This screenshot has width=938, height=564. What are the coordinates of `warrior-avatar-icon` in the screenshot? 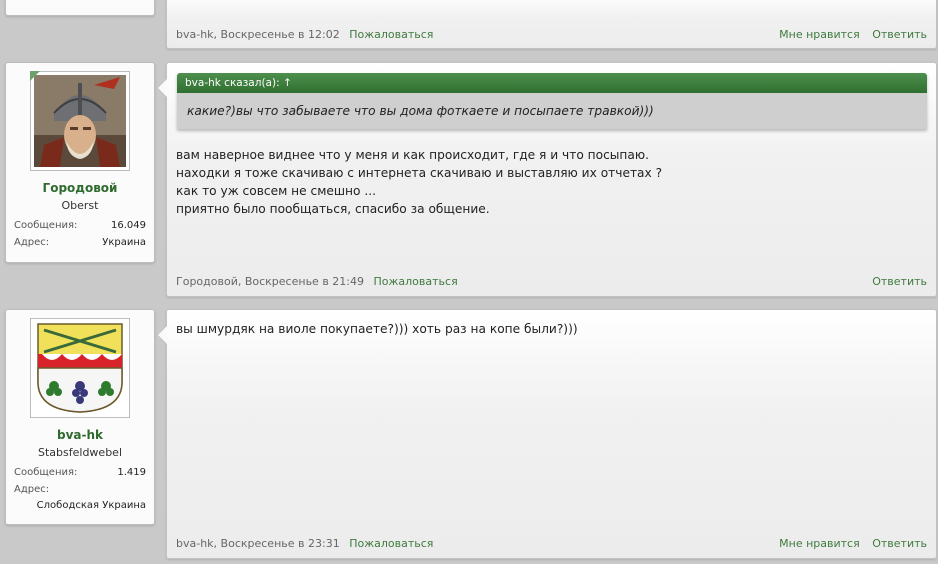 It's located at (80, 121).